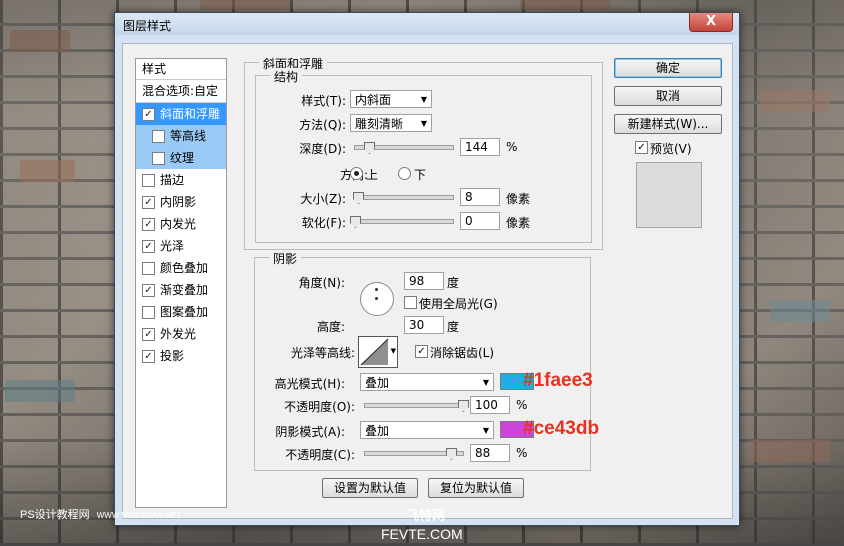 The width and height of the screenshot is (844, 546). I want to click on highlight-opacity-label: 不透明度(O):, so click(319, 407).